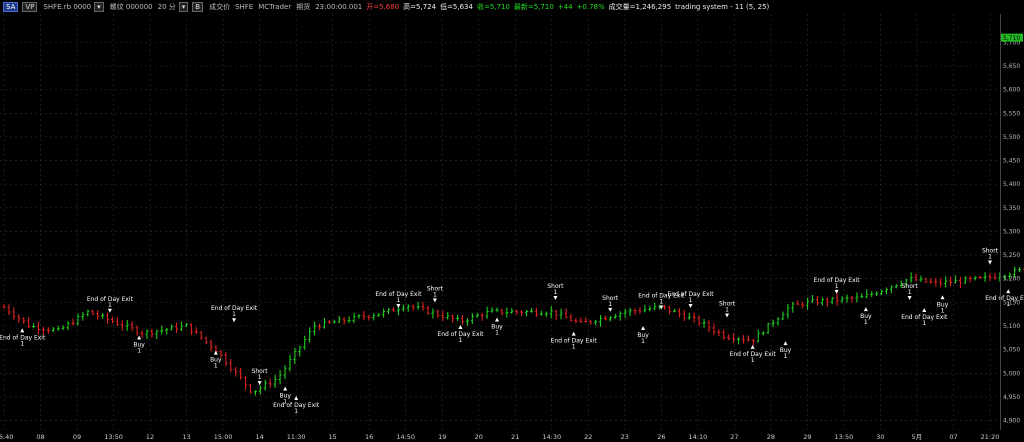 This screenshot has height=442, width=1024. I want to click on high-value: 高=5,724, so click(420, 7).